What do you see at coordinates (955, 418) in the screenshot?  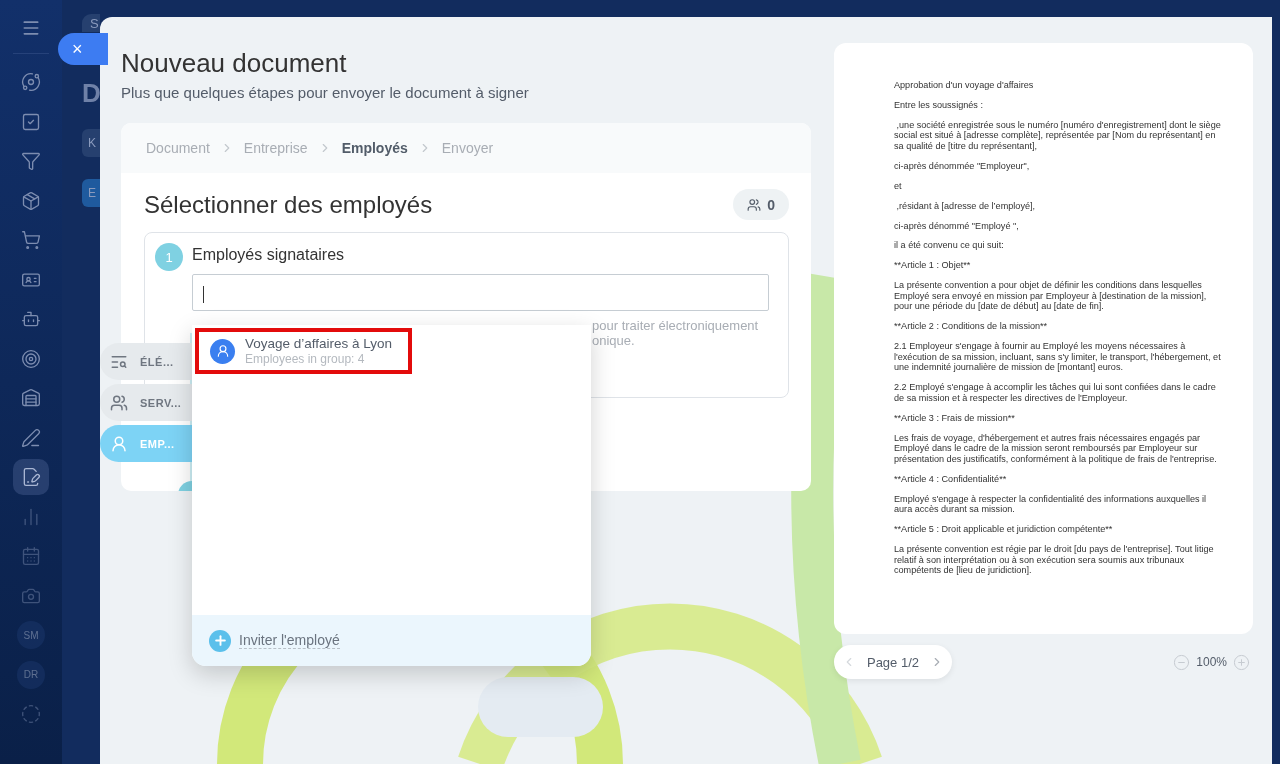 I see `document-paragraph: **Article 3 : Frais de mission**` at bounding box center [955, 418].